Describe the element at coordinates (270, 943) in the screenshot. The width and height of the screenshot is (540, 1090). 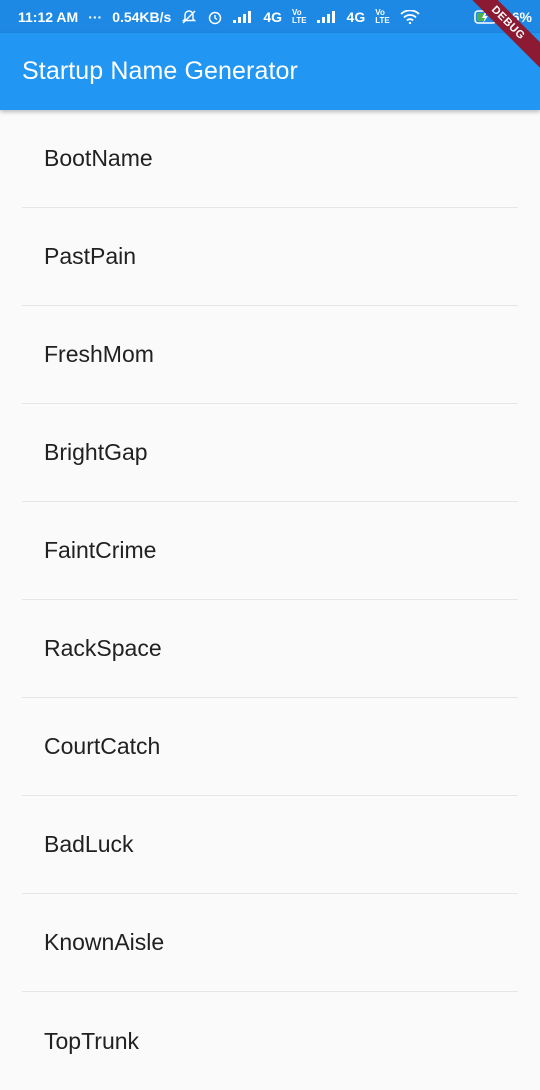
I see `list-item: KnownAisle` at that location.